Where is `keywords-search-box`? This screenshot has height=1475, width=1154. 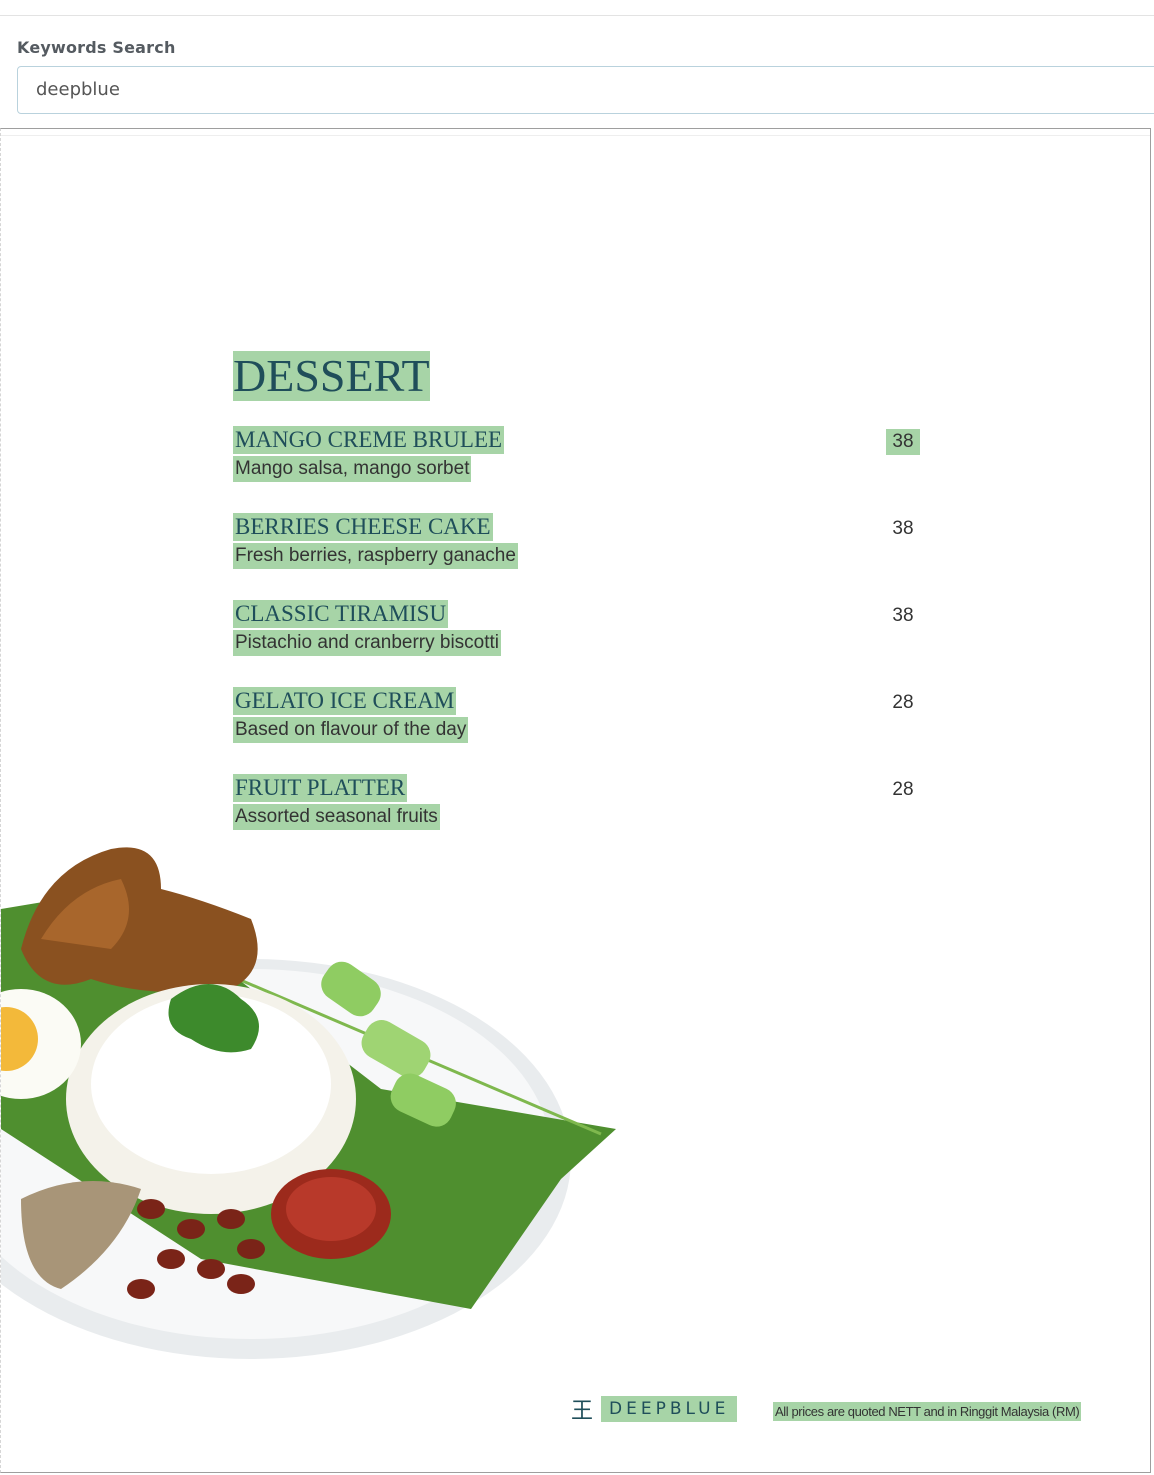
keywords-search-box is located at coordinates (585, 90).